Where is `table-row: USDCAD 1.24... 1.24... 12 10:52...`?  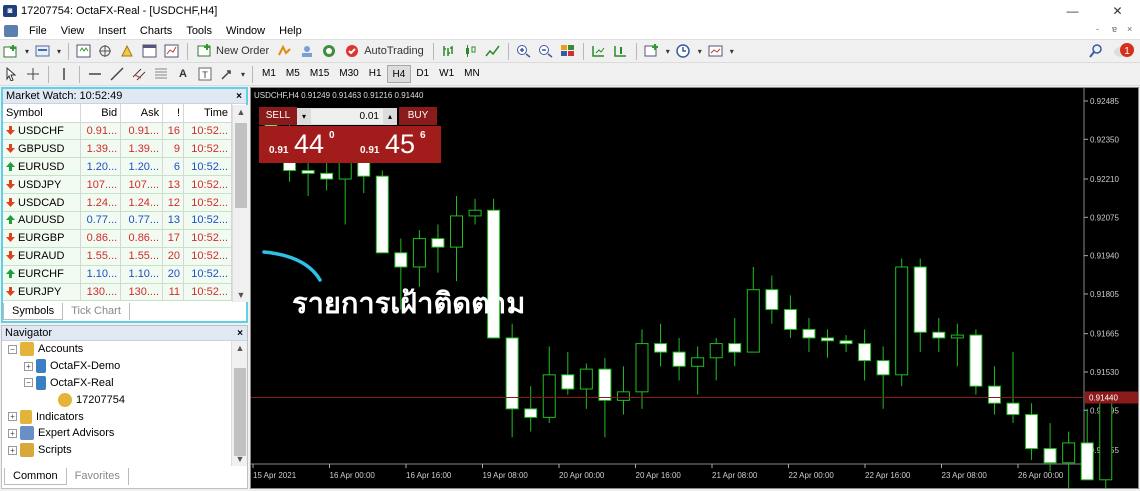 table-row: USDCAD 1.24... 1.24... 12 10:52... is located at coordinates (117, 202).